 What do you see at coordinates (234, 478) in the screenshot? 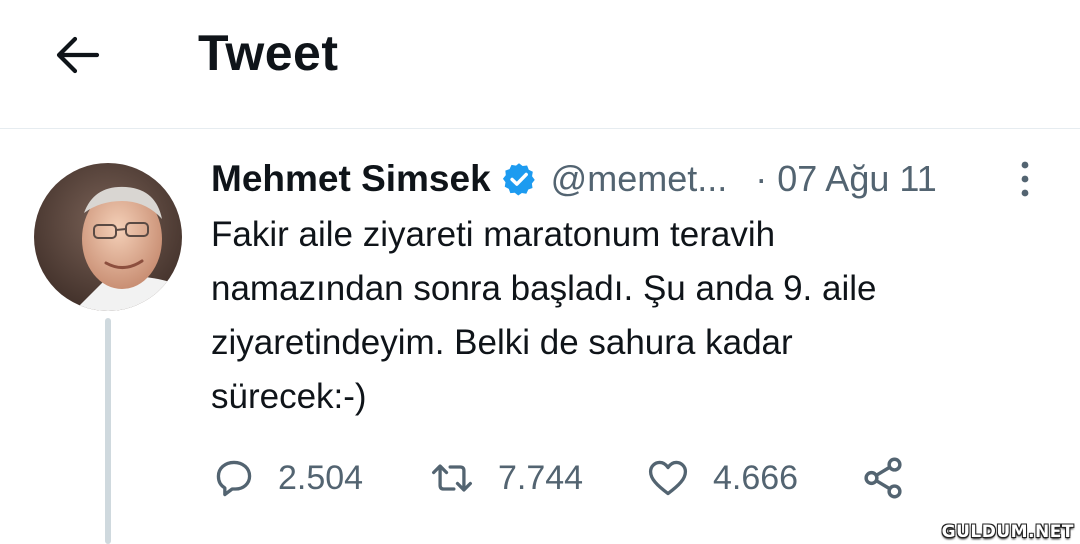
I see `reply-icon` at bounding box center [234, 478].